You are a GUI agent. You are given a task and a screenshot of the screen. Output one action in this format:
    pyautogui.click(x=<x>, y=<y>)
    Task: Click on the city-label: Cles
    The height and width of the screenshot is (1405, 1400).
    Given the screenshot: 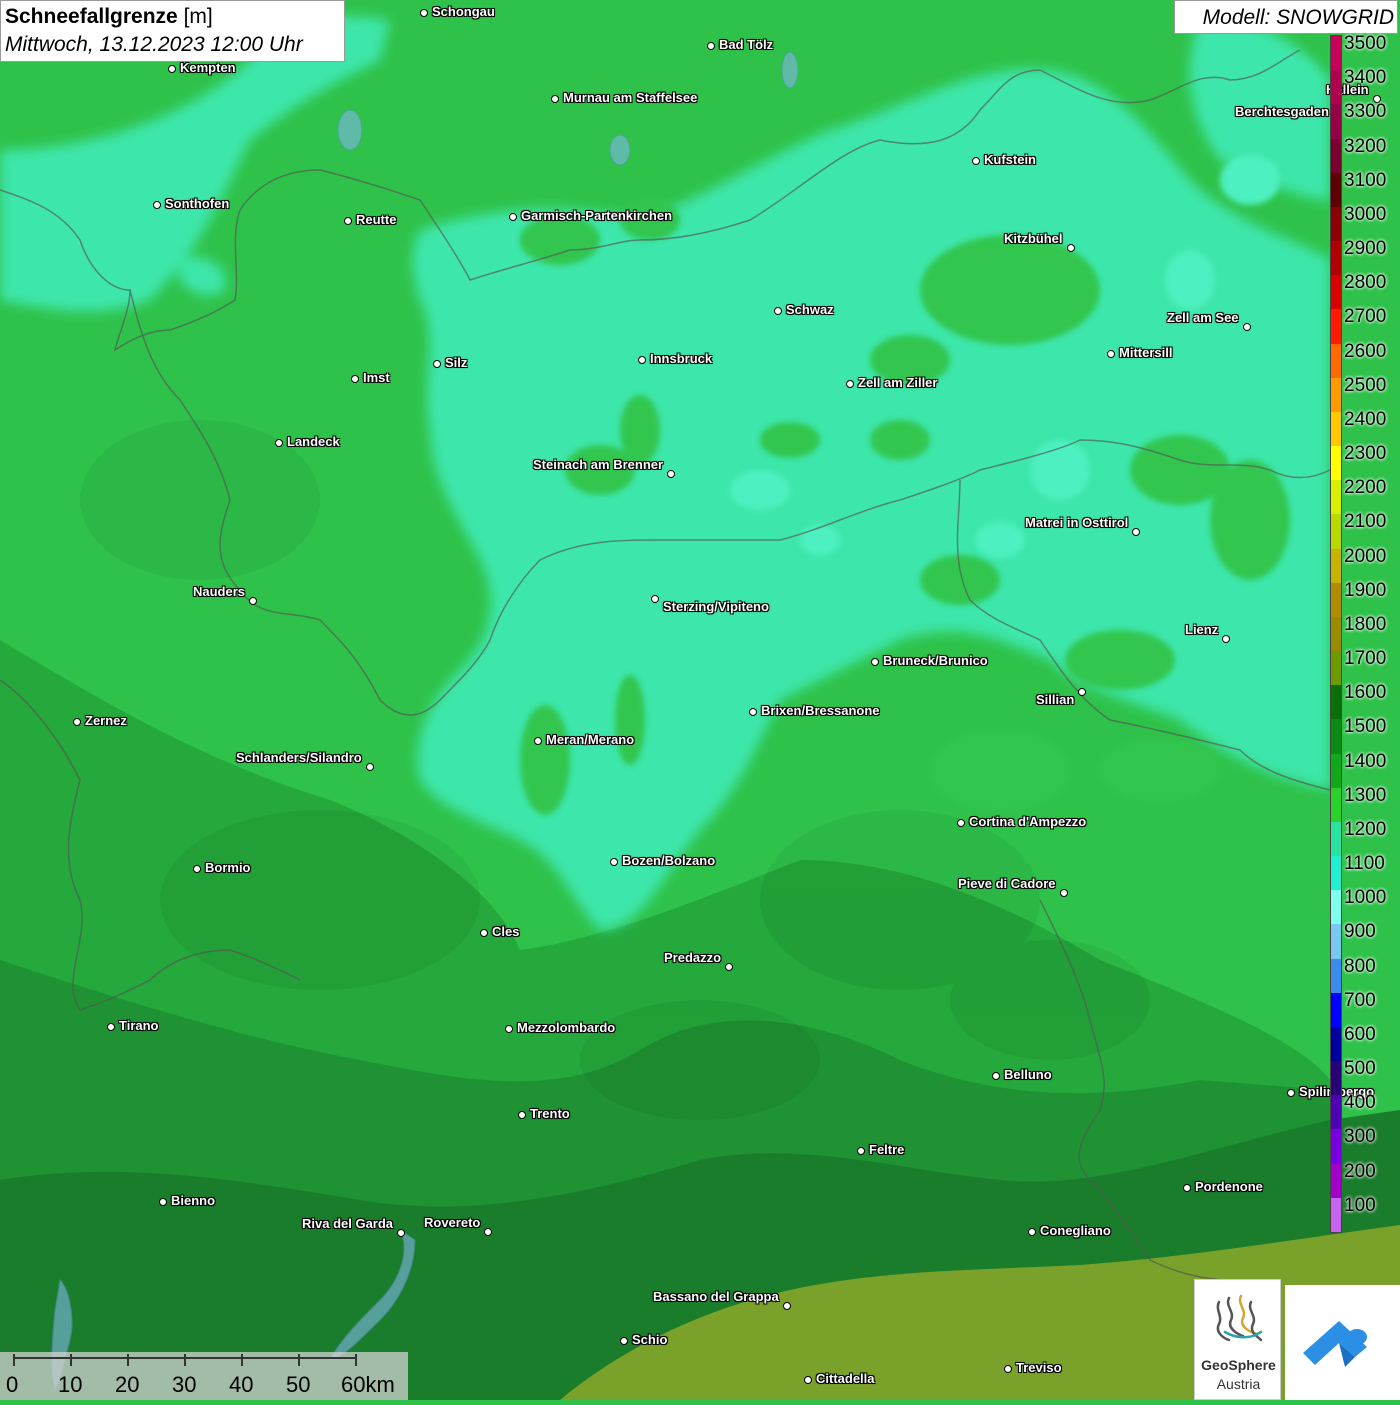 What is the action you would take?
    pyautogui.click(x=506, y=931)
    